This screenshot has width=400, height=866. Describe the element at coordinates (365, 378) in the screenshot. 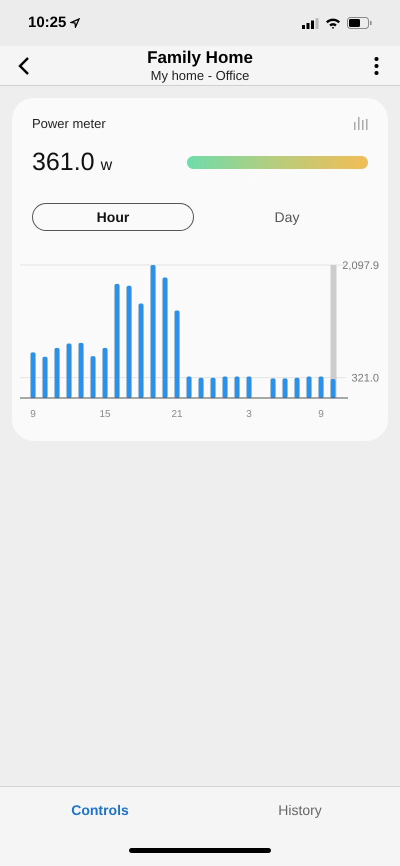

I see `axis-label: 321.0` at that location.